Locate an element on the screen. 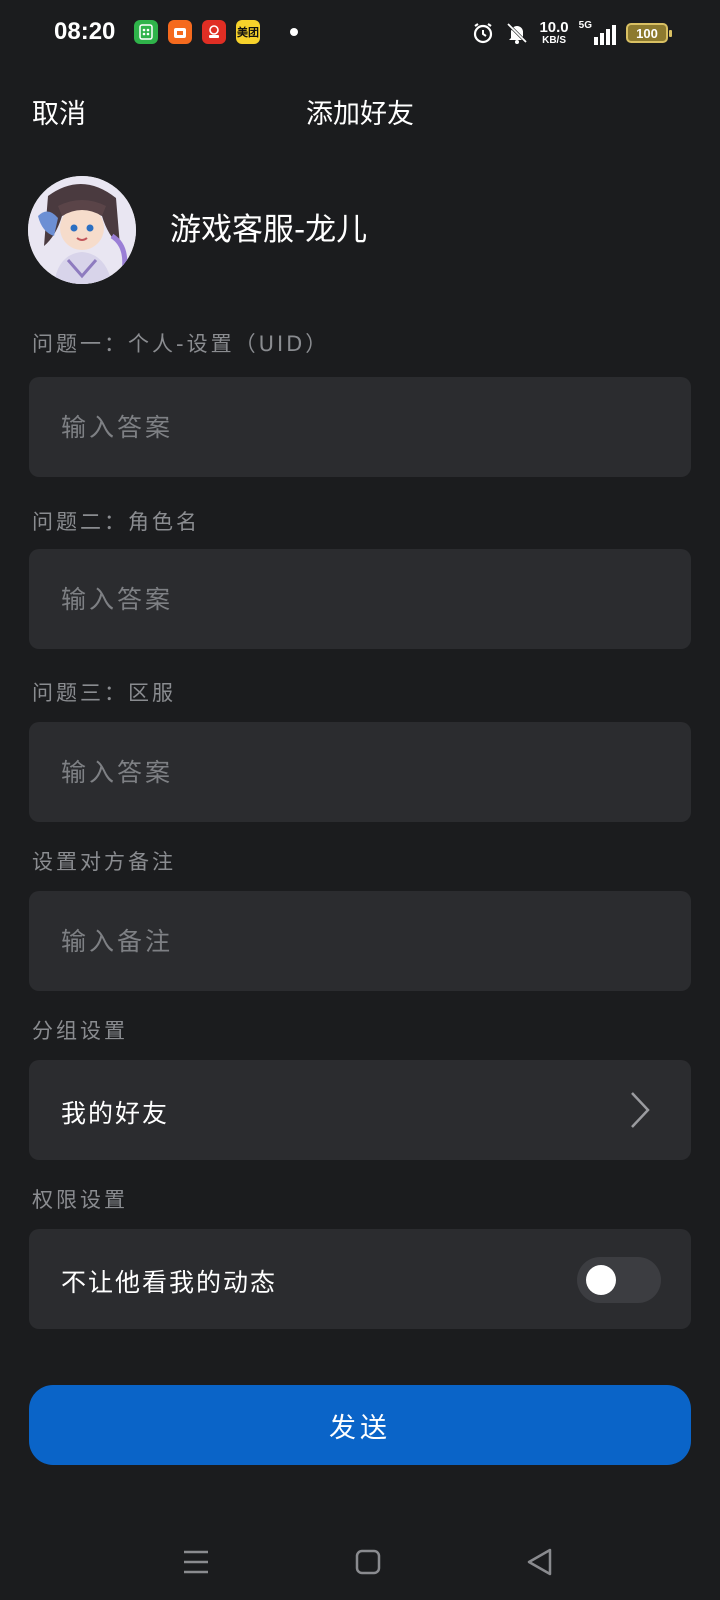  orange-store-icon is located at coordinates (180, 32).